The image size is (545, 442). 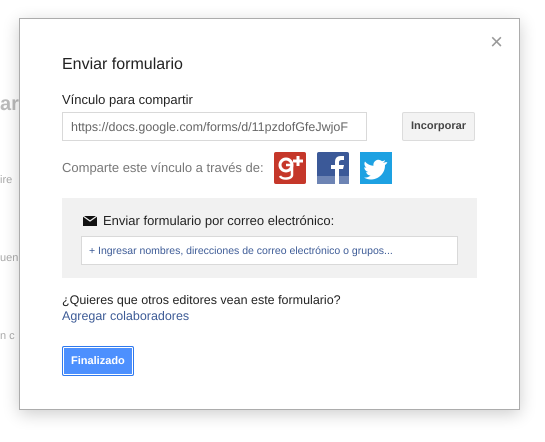 I want to click on gplus-icon, so click(x=290, y=168).